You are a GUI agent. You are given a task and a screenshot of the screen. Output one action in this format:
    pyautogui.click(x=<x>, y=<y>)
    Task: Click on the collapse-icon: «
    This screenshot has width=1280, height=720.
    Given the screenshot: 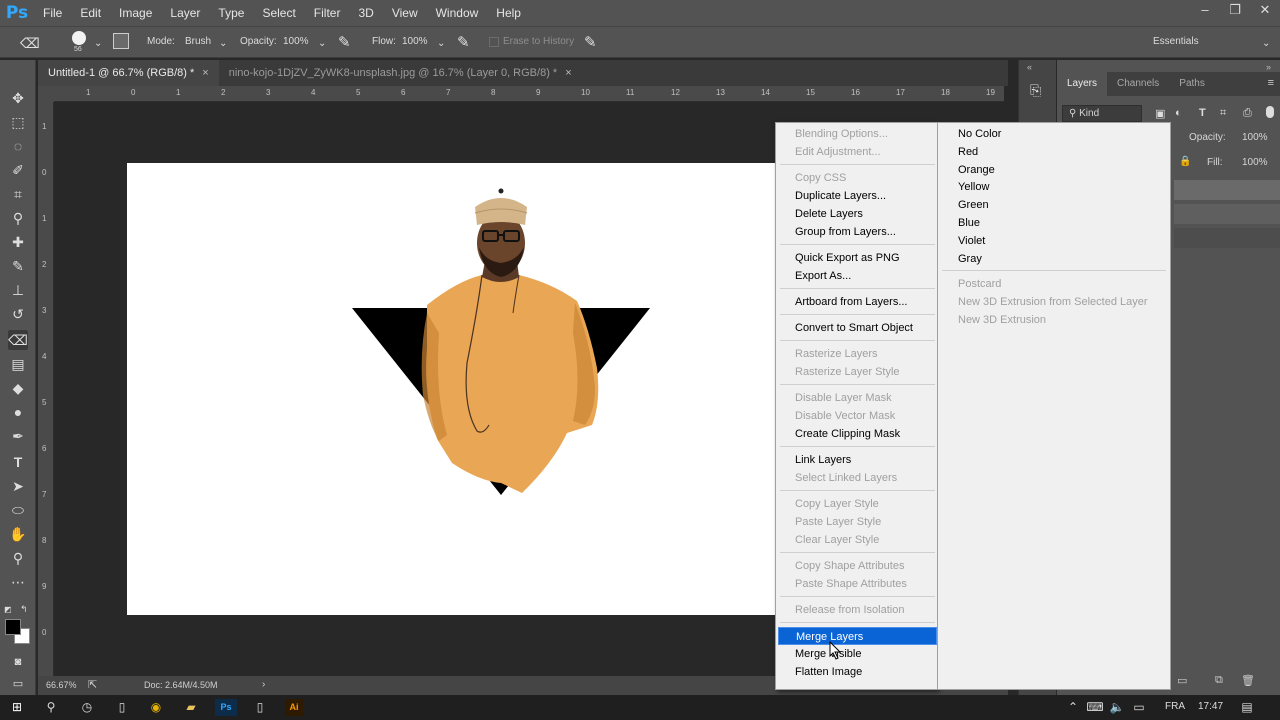 What is the action you would take?
    pyautogui.click(x=1029, y=67)
    